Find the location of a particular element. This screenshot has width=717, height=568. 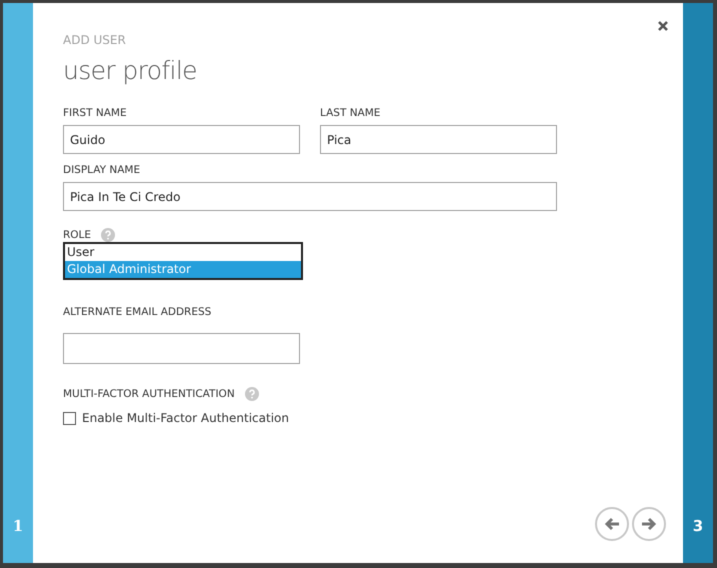

step-number: 3 is located at coordinates (698, 526).